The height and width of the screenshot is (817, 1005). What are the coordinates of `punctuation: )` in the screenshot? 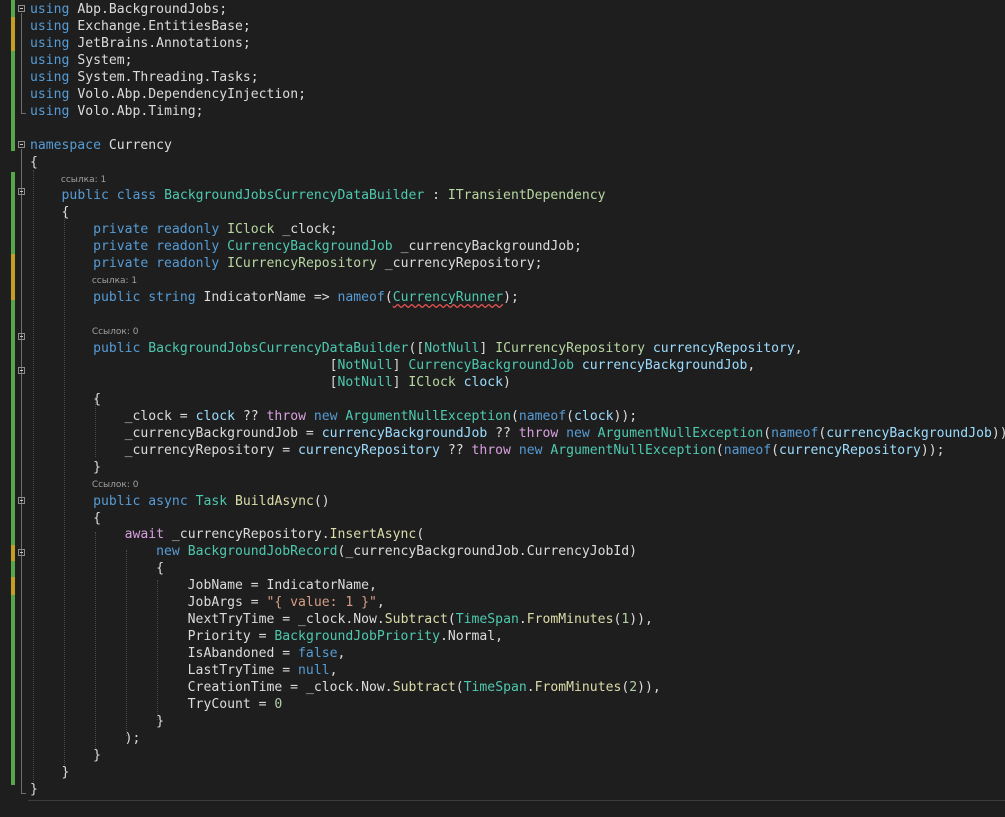 It's located at (633, 552).